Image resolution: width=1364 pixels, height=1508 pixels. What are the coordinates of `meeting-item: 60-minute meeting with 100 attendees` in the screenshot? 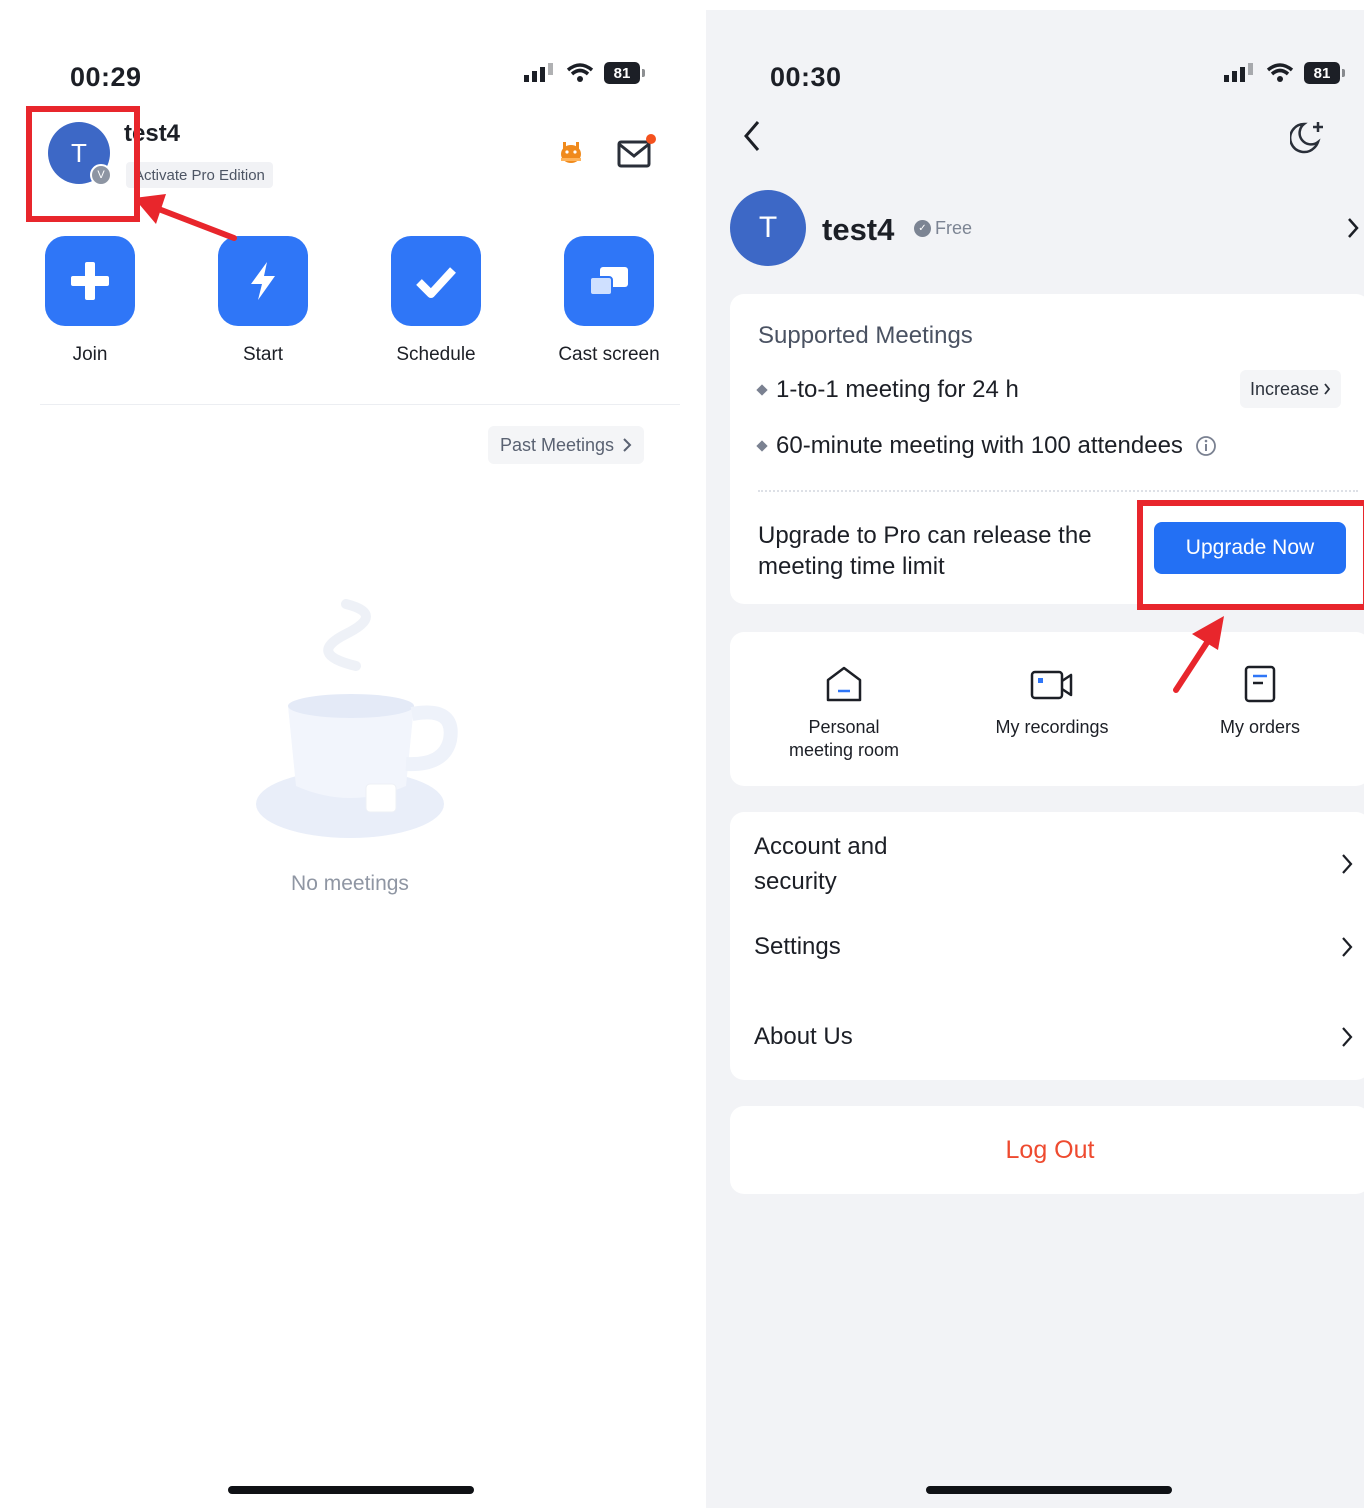 It's located at (986, 446).